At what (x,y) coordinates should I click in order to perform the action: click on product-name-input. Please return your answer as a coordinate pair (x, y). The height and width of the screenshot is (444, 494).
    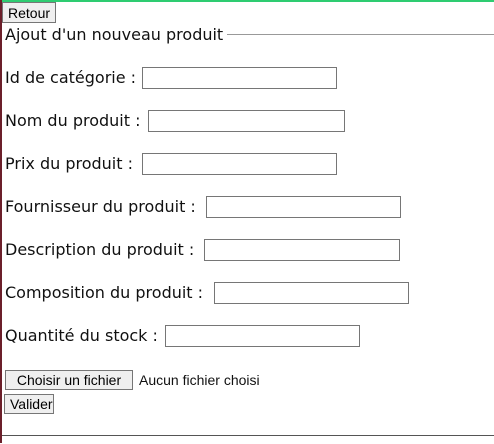
    Looking at the image, I should click on (246, 121).